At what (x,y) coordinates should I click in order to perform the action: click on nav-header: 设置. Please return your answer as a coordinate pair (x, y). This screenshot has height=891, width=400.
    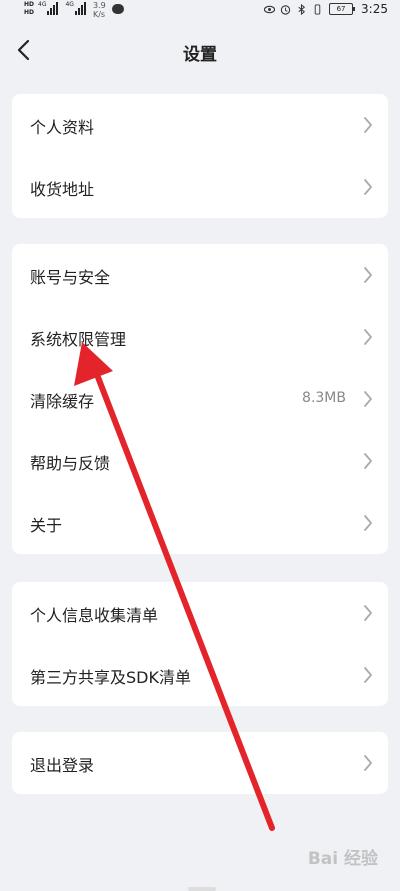
    Looking at the image, I should click on (200, 50).